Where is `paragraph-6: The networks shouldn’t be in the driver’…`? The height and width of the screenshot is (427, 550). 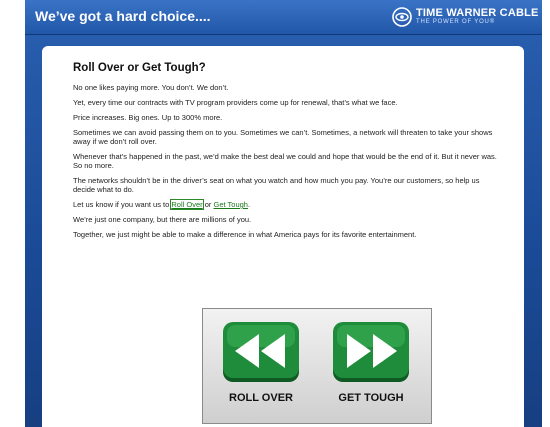
paragraph-6: The networks shouldn’t be in the driver’… is located at coordinates (276, 185).